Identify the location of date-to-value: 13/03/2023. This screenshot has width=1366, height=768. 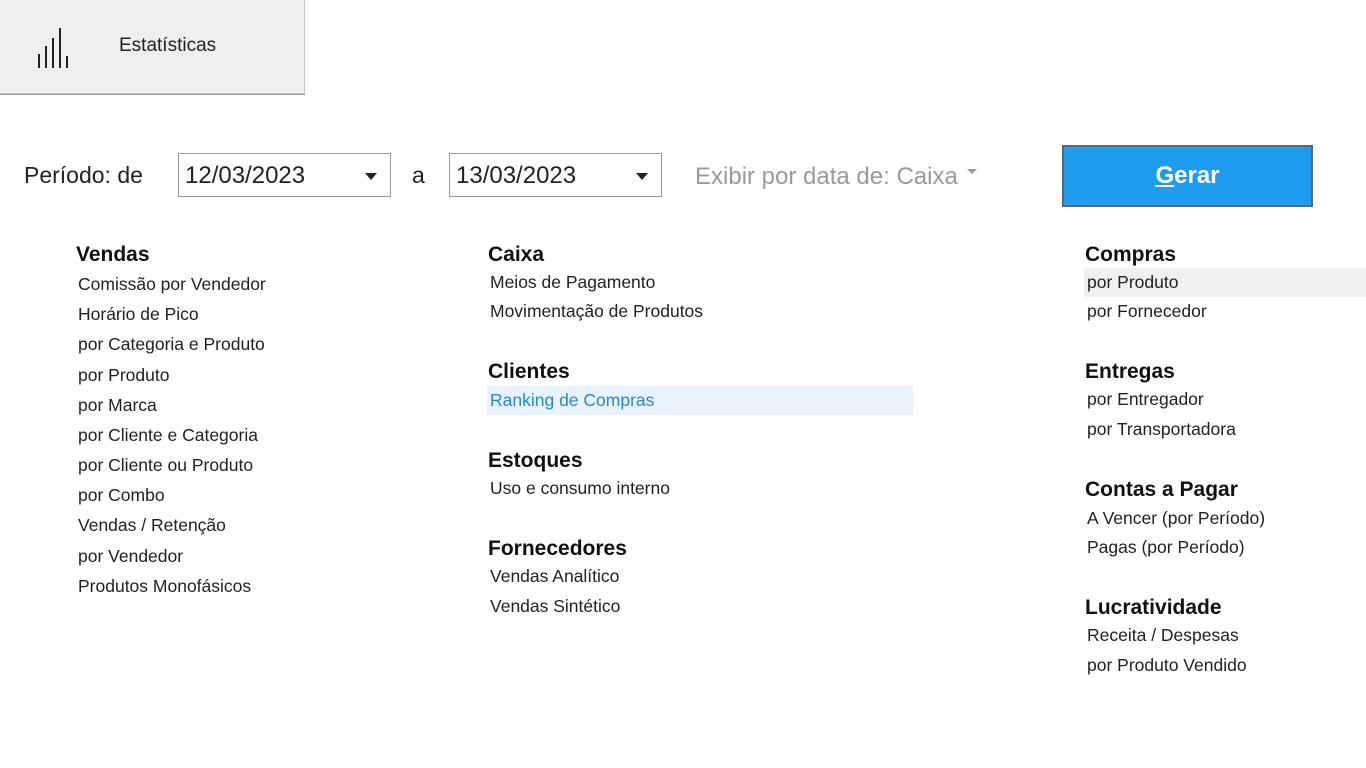
(516, 175).